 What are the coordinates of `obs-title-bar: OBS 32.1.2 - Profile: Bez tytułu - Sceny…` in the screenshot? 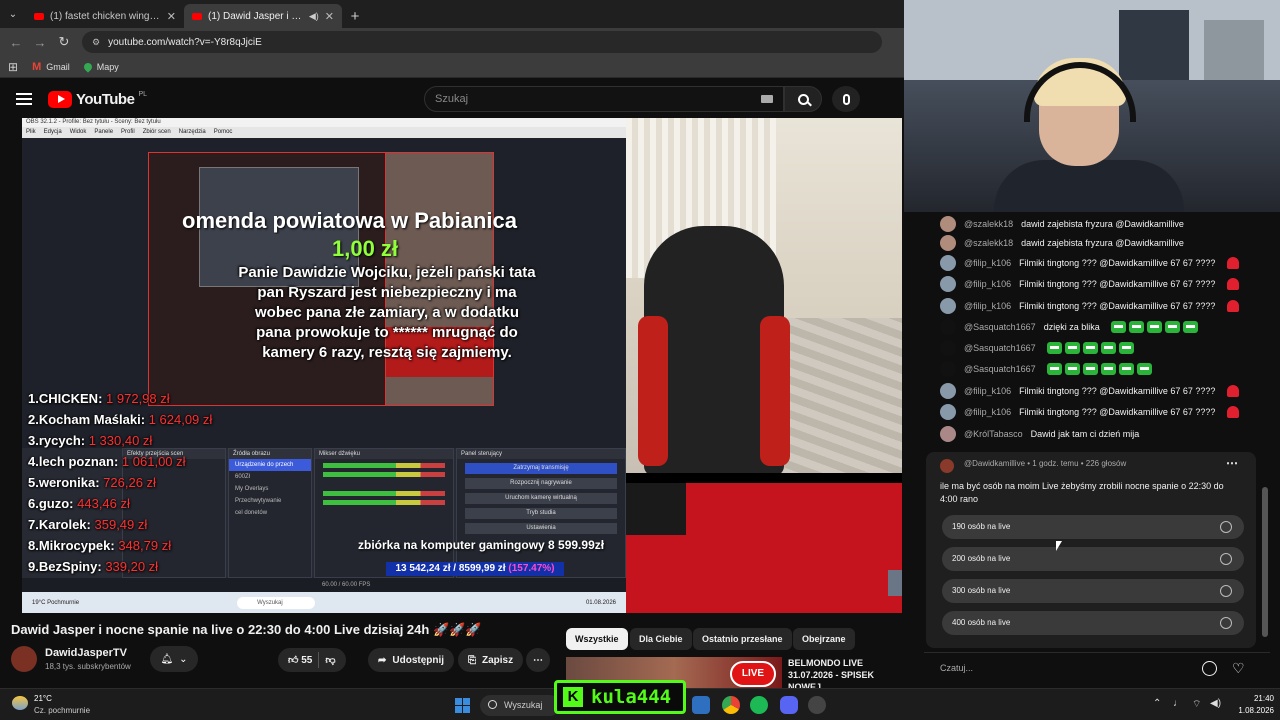 It's located at (324, 122).